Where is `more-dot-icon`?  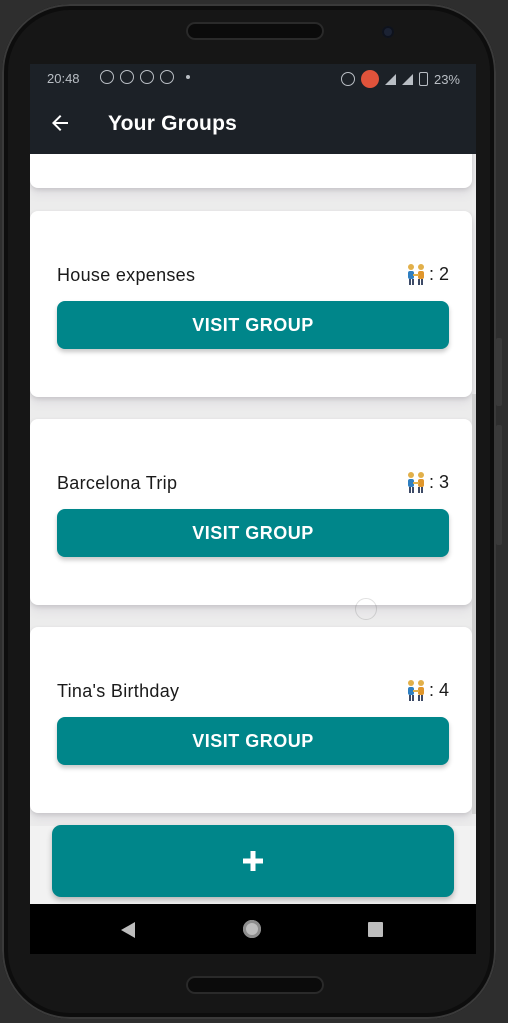
more-dot-icon is located at coordinates (188, 77).